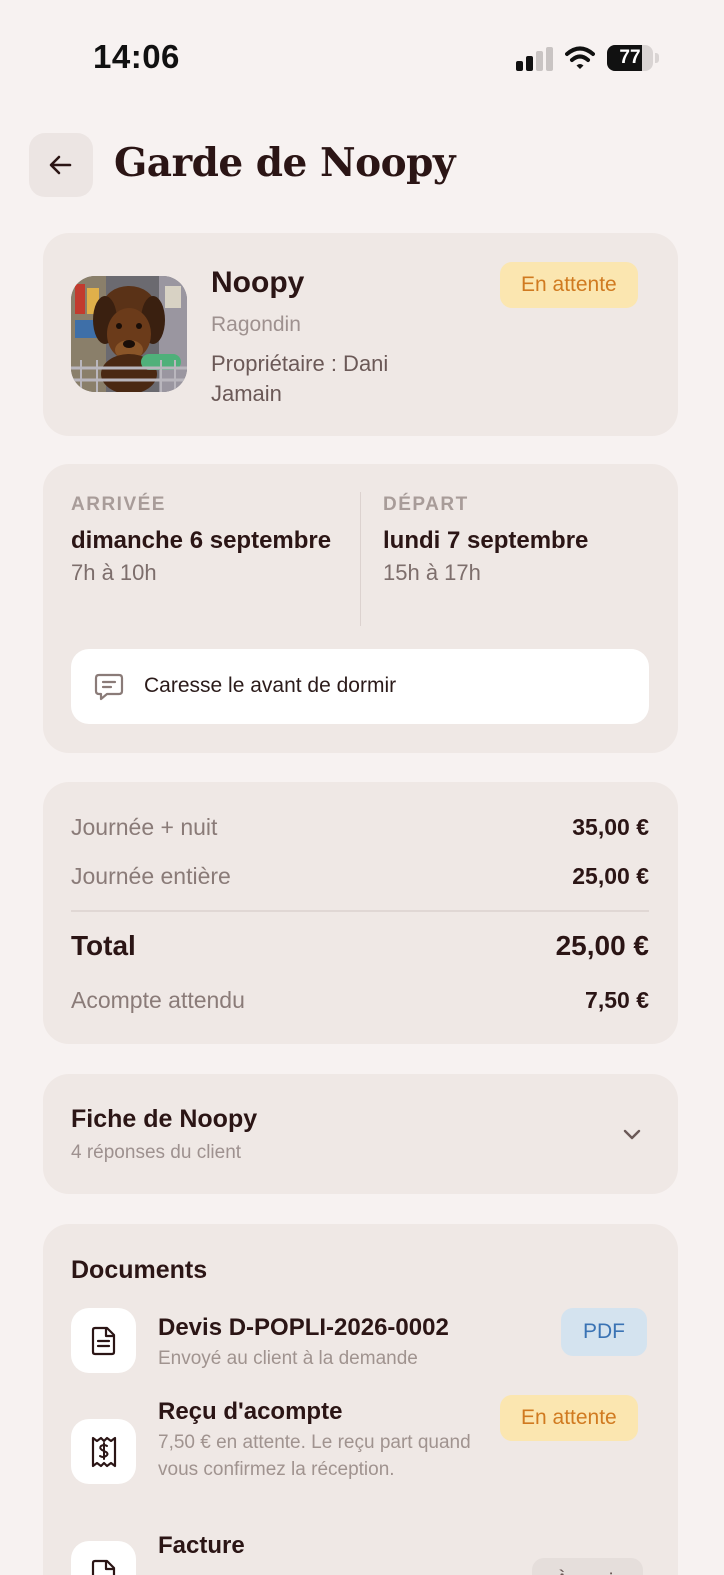  I want to click on pet-name: Noopy, so click(258, 282).